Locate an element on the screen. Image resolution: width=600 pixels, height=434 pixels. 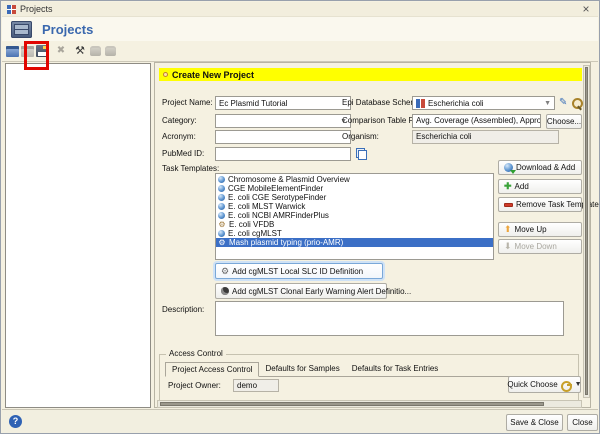
task-template-item: ⚙ Mash plasmid typing (prio-AMR) is located at coordinates (354, 242).